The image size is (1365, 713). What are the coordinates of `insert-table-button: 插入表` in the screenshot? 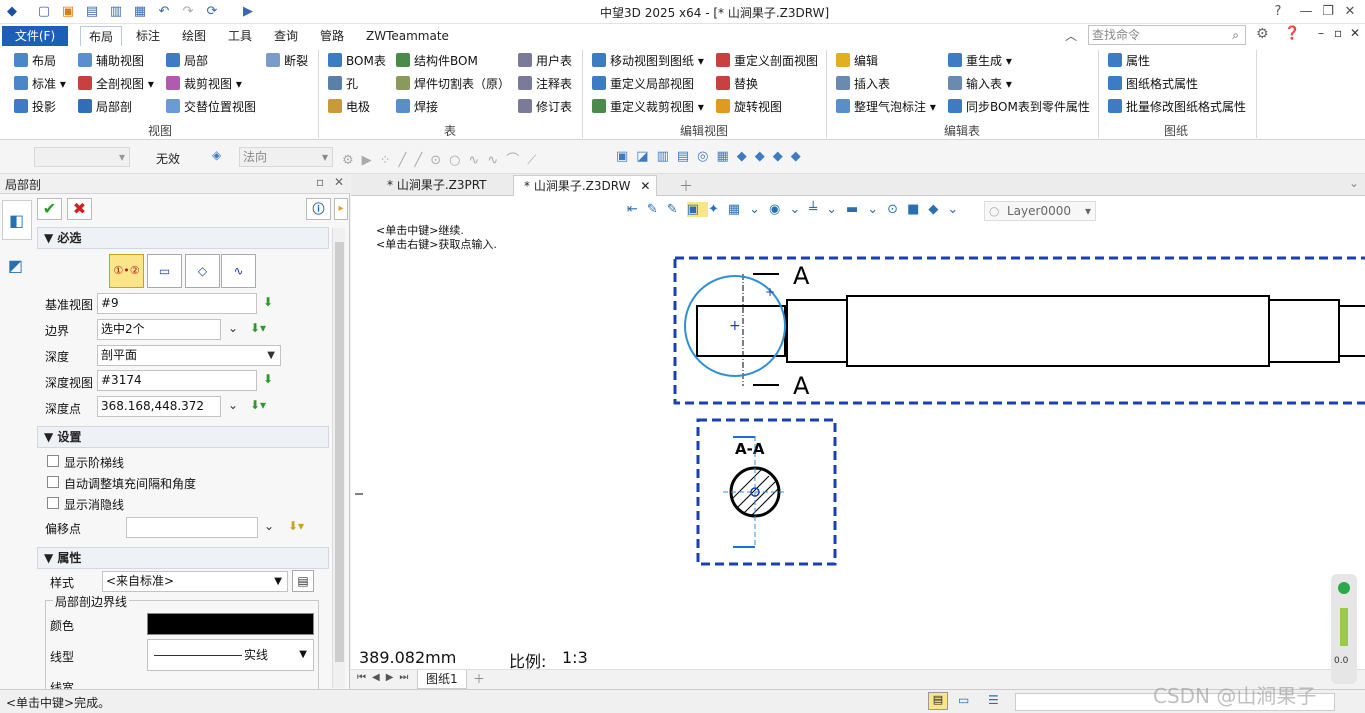 It's located at (863, 84).